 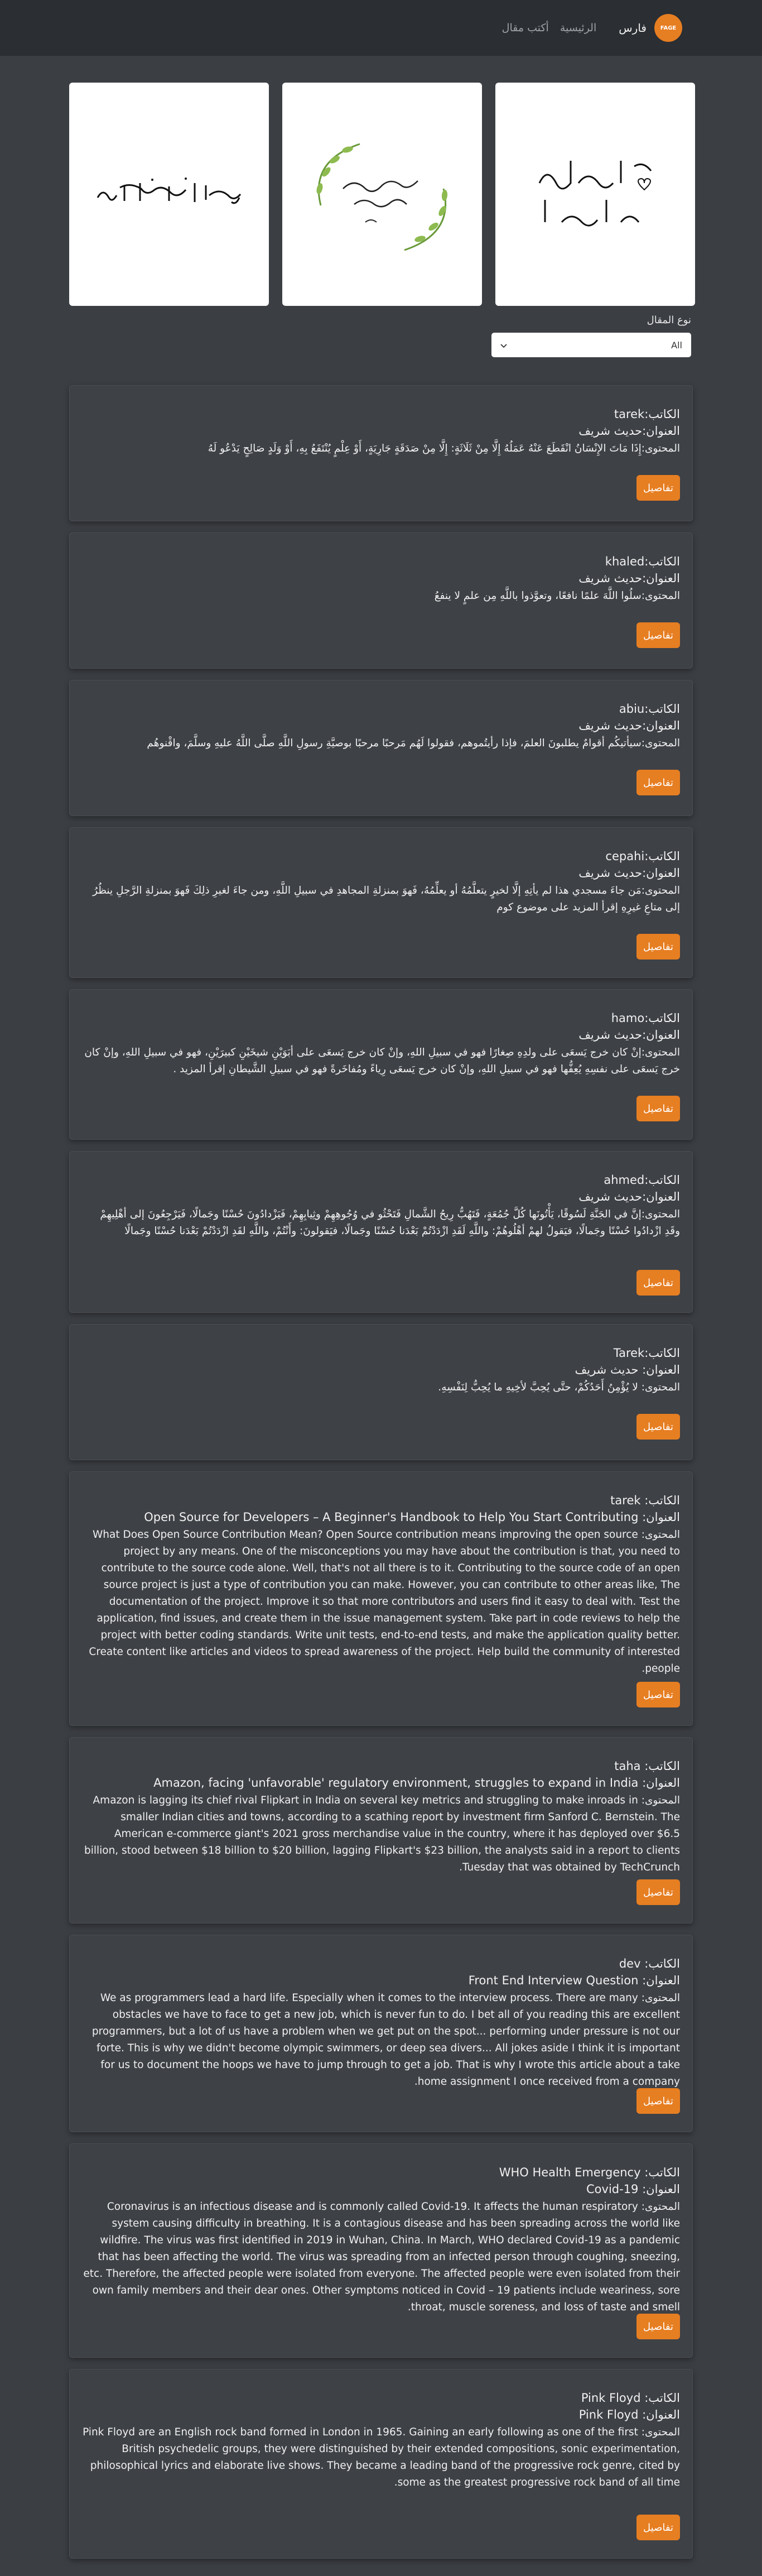 I want to click on title-line: العنوان: Front End Interview Question, so click(x=574, y=1980).